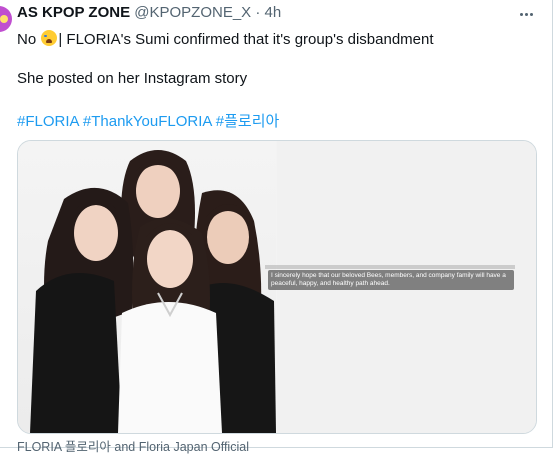 This screenshot has height=455, width=556. I want to click on more-horizontal-icon, so click(521, 14).